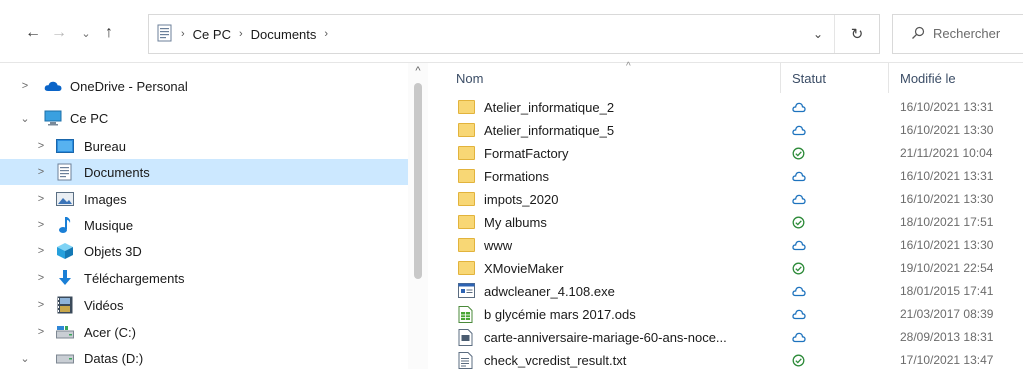 The width and height of the screenshot is (1023, 372). Describe the element at coordinates (204, 146) in the screenshot. I see `nav-item-bureau: > Bureau` at that location.